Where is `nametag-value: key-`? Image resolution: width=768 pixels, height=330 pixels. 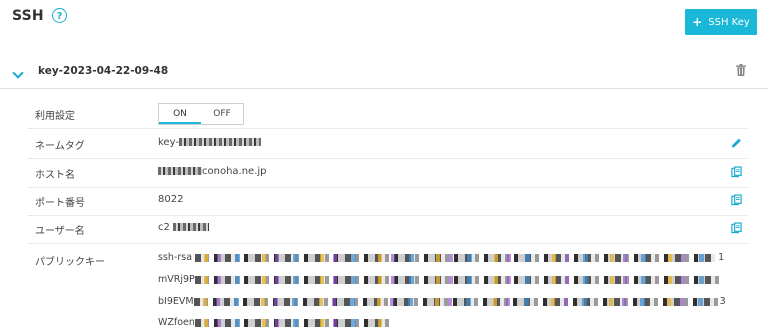 nametag-value: key- is located at coordinates (209, 142).